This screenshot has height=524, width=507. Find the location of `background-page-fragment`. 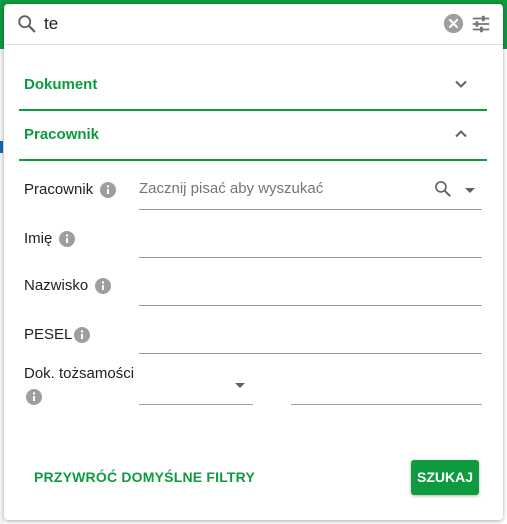

background-page-fragment is located at coordinates (1, 147).